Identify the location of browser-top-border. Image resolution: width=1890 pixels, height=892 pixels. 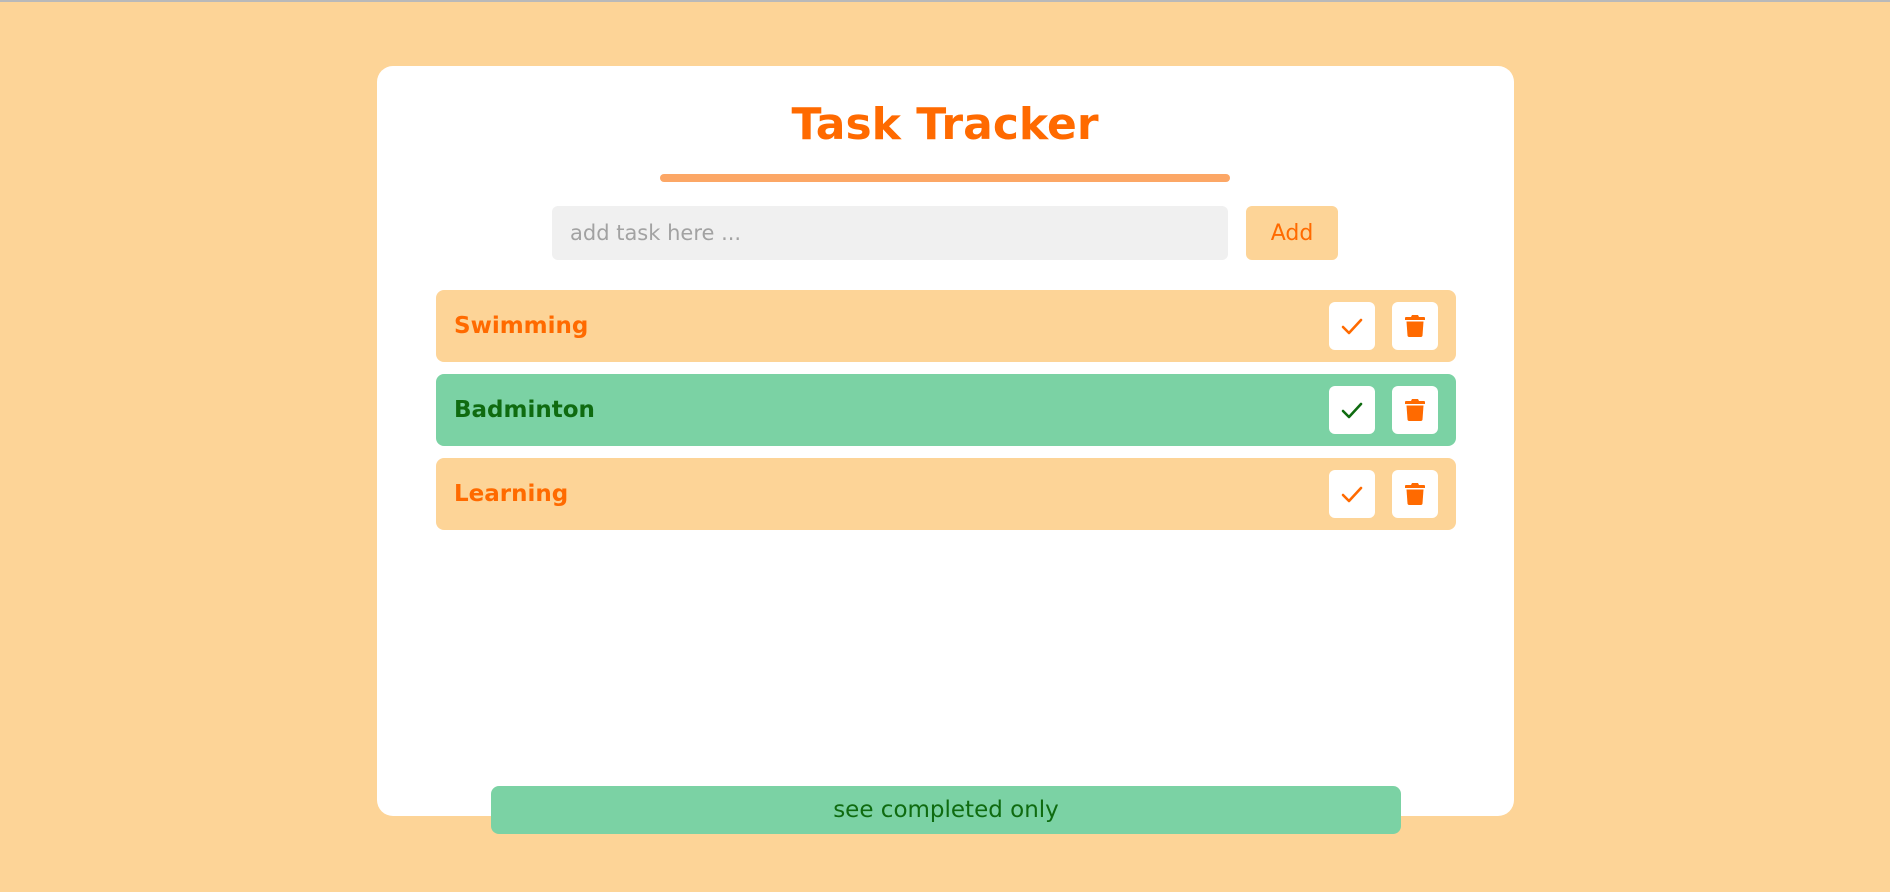
(945, 1).